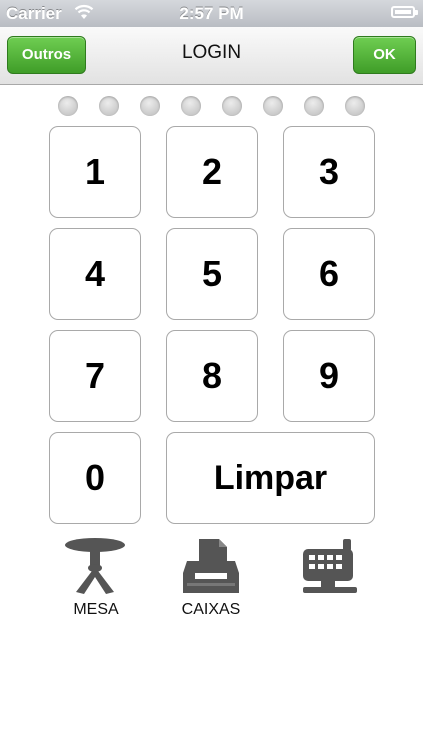 The image size is (423, 750). Describe the element at coordinates (211, 56) in the screenshot. I see `navigation-bar: Outros LOGIN OK` at that location.